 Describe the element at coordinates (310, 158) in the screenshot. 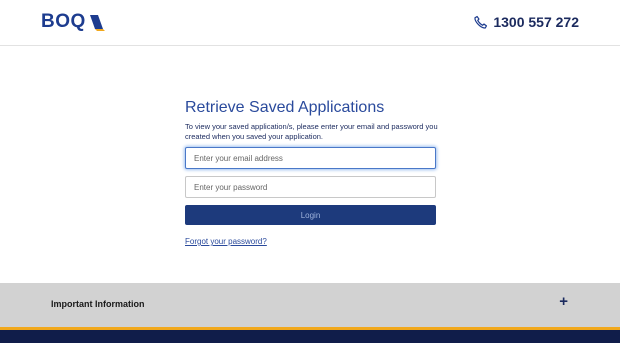

I see `email-input` at that location.